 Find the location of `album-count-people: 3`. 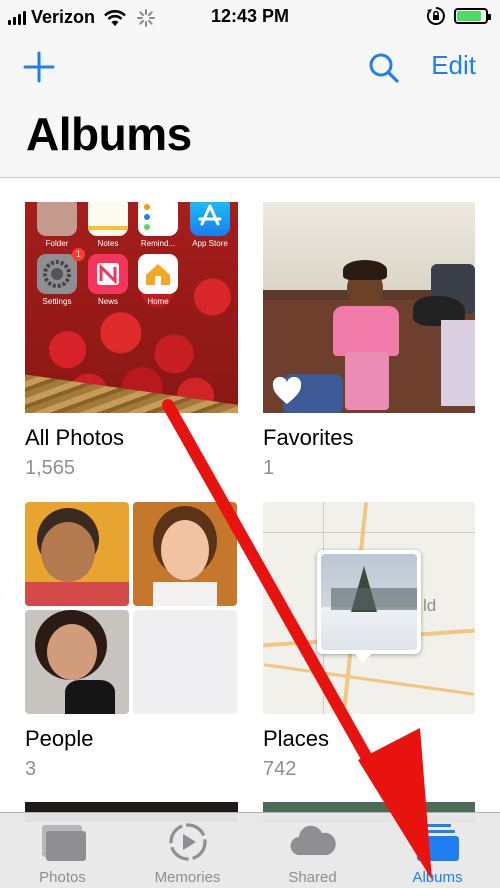

album-count-people: 3 is located at coordinates (31, 769).